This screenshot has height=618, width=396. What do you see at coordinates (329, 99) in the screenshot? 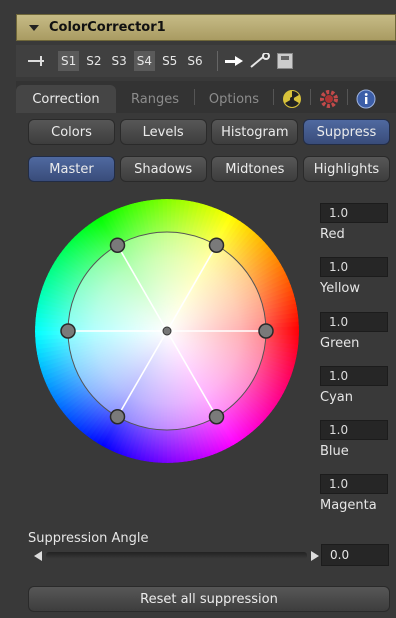
I see `gear-icon` at bounding box center [329, 99].